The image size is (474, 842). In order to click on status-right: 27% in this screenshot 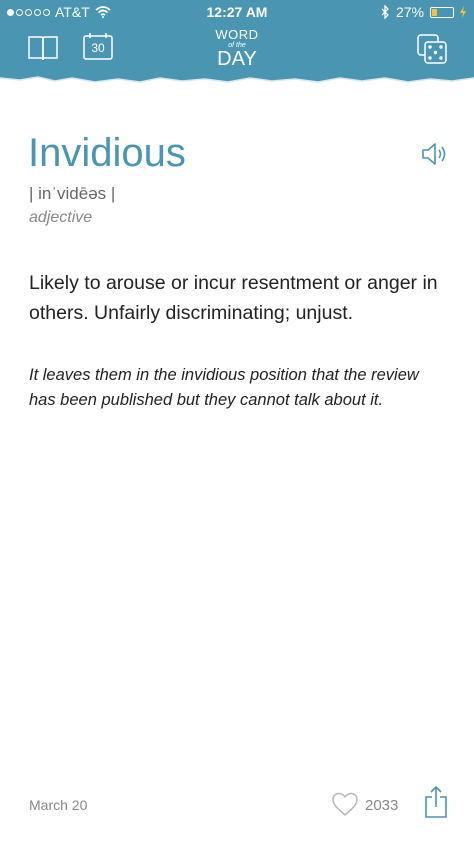, I will do `click(423, 12)`.